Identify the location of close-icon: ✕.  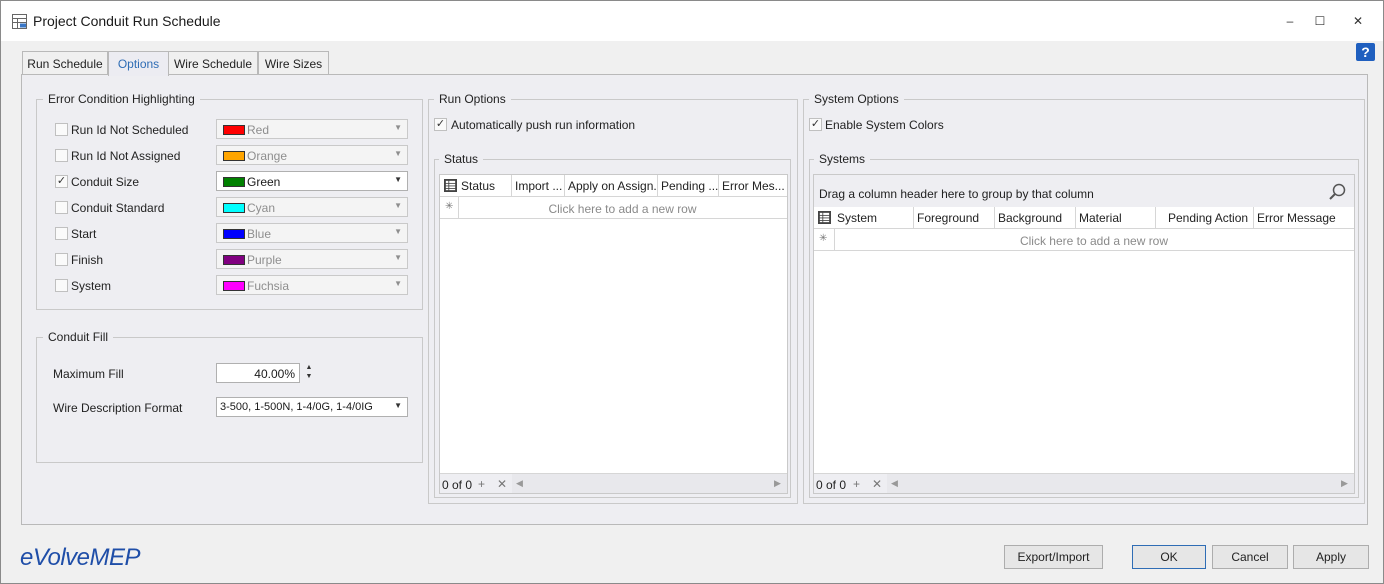
(1358, 21).